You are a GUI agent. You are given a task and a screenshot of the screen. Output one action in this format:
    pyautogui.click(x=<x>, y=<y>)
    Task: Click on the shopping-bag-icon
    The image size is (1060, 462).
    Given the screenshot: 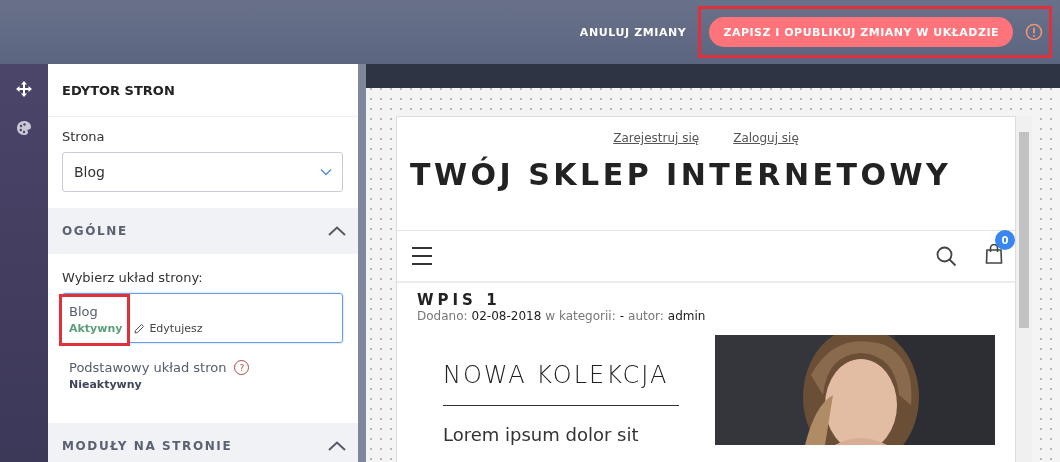 What is the action you would take?
    pyautogui.click(x=994, y=254)
    